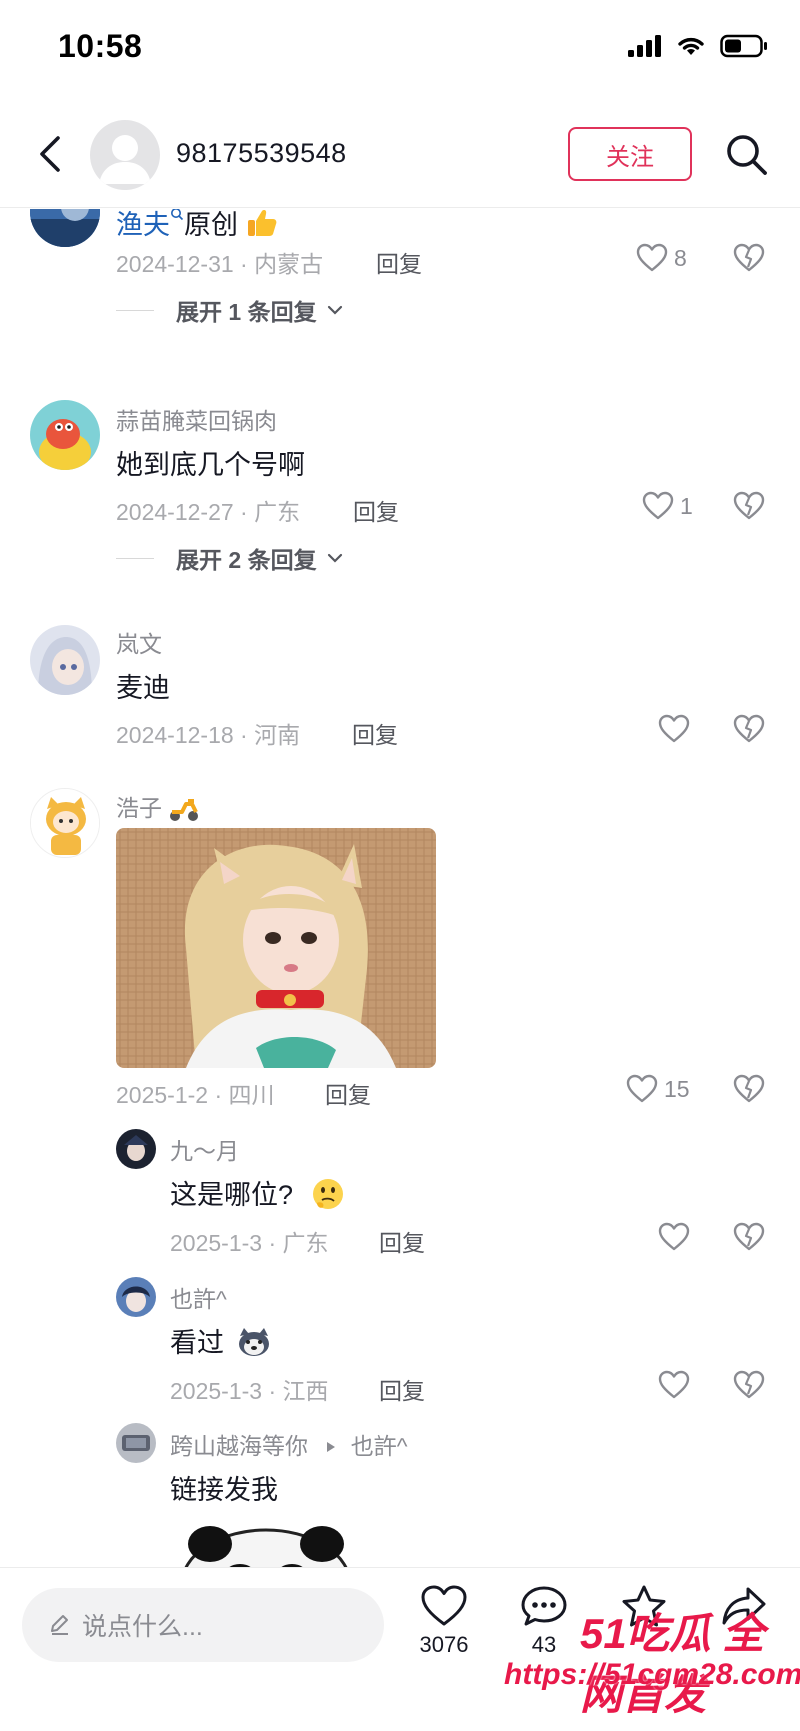 The height and width of the screenshot is (1731, 800). I want to click on comment-meta: 2024-12-18 · 河南, so click(208, 735).